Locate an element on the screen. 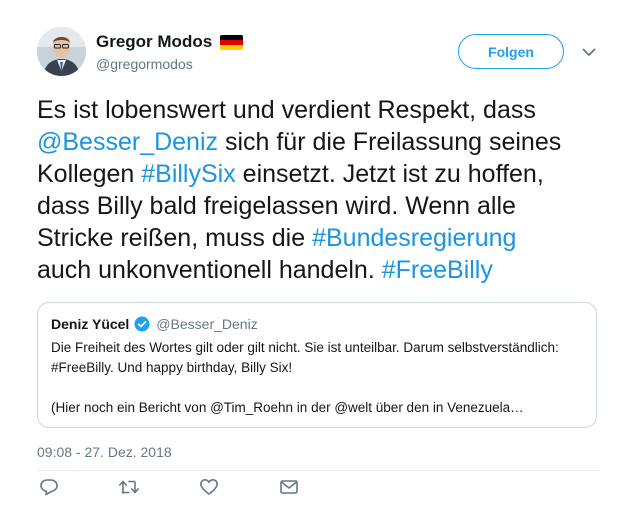 This screenshot has width=636, height=522. quoted-author-name: Deniz Yücel is located at coordinates (90, 324).